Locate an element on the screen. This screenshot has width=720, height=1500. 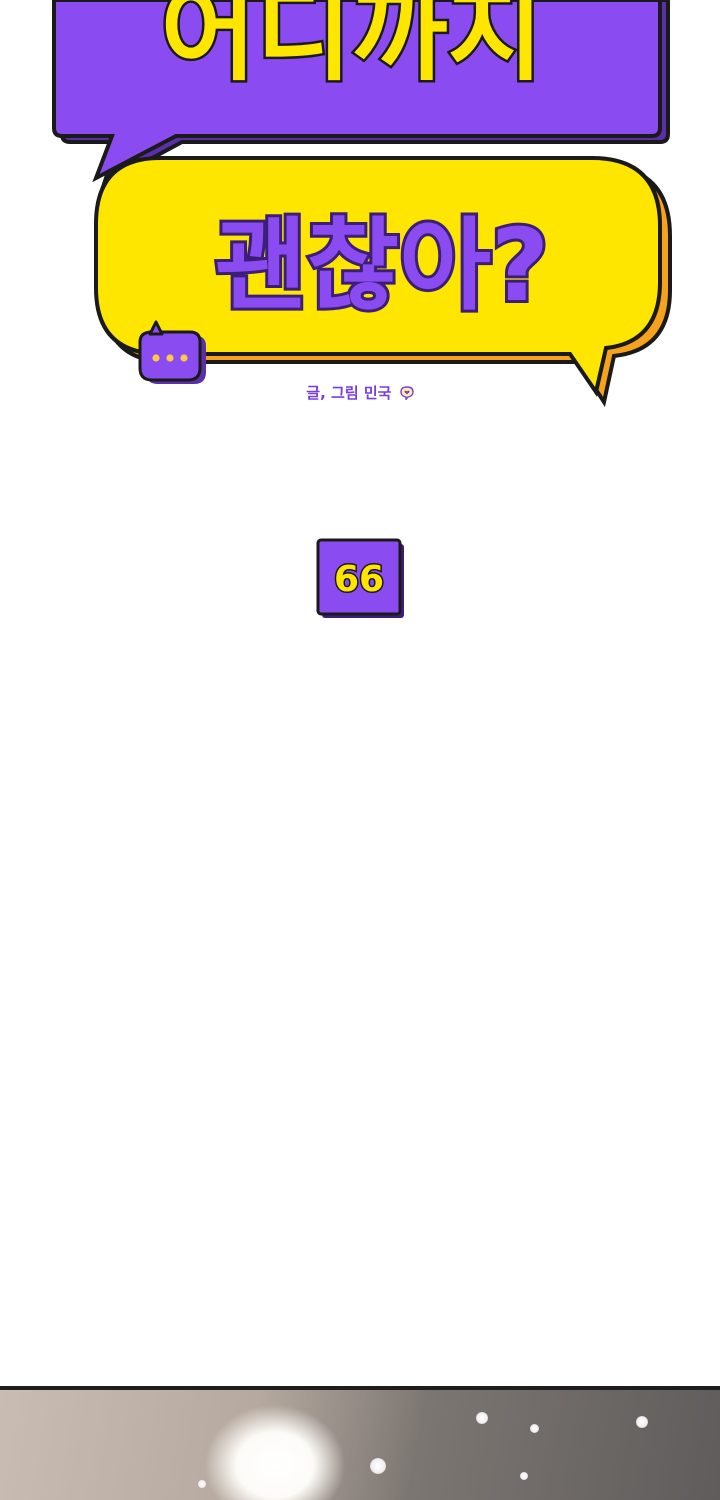
title-line-2: 괜찮아? is located at coordinates (382, 265).